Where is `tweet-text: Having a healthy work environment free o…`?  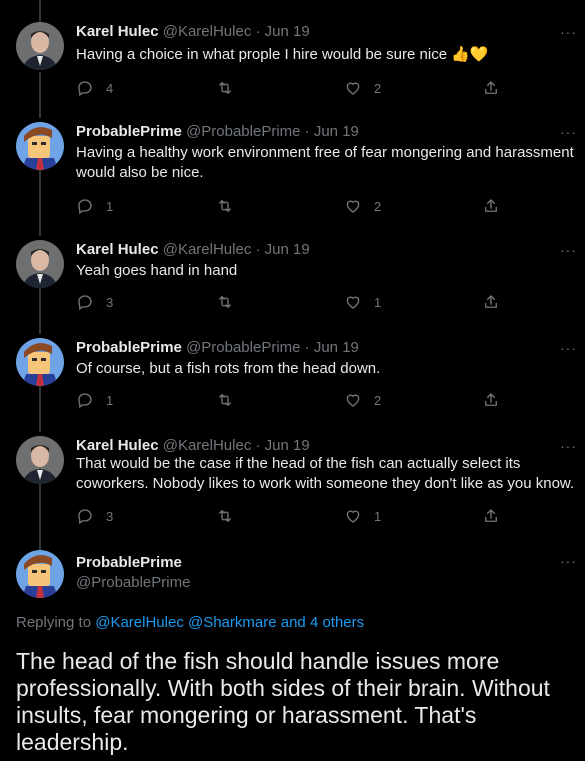
tweet-text: Having a healthy work environment free o… is located at coordinates (325, 162).